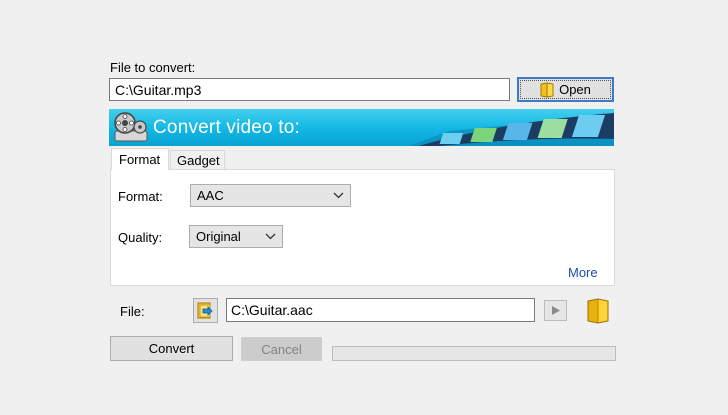 Image resolution: width=728 pixels, height=415 pixels. I want to click on quality-label: Quality:, so click(140, 237).